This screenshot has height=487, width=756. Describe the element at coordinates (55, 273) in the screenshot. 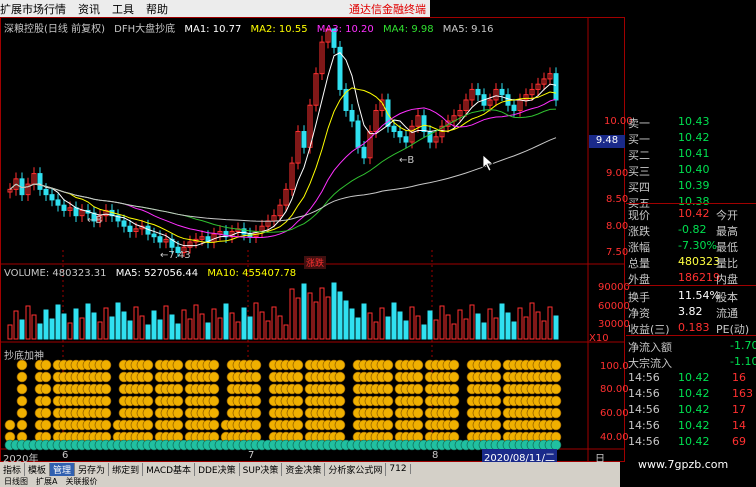

I see `volume-value: VOLUME: 480323.31` at that location.